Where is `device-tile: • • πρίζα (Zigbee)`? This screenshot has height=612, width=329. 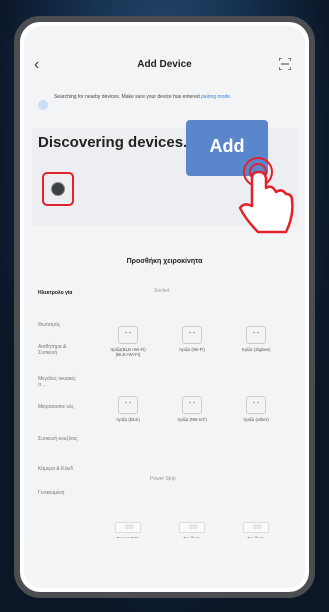
device-tile: • • πρίζα (Zigbee) is located at coordinates (256, 339).